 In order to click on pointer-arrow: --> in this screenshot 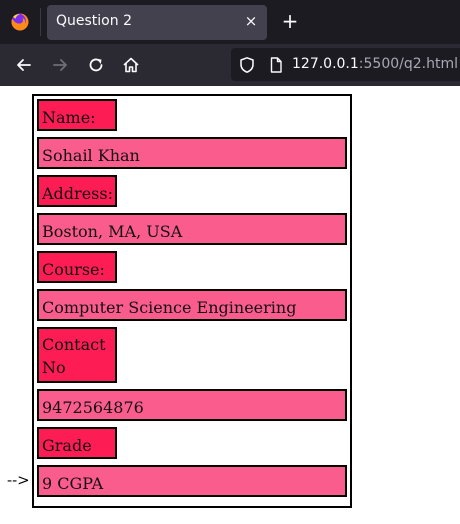, I will do `click(18, 480)`.